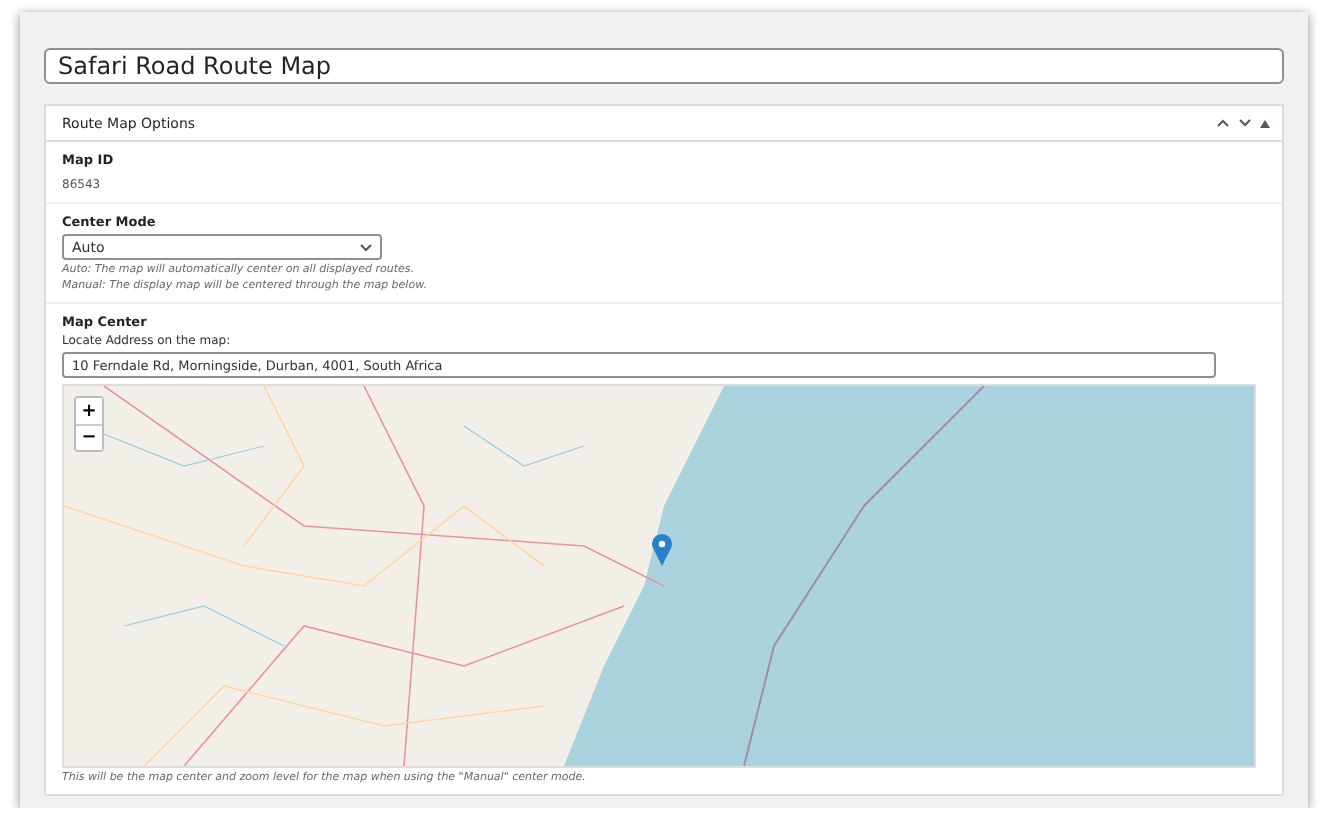  What do you see at coordinates (1265, 123) in the screenshot?
I see `triangle-icon` at bounding box center [1265, 123].